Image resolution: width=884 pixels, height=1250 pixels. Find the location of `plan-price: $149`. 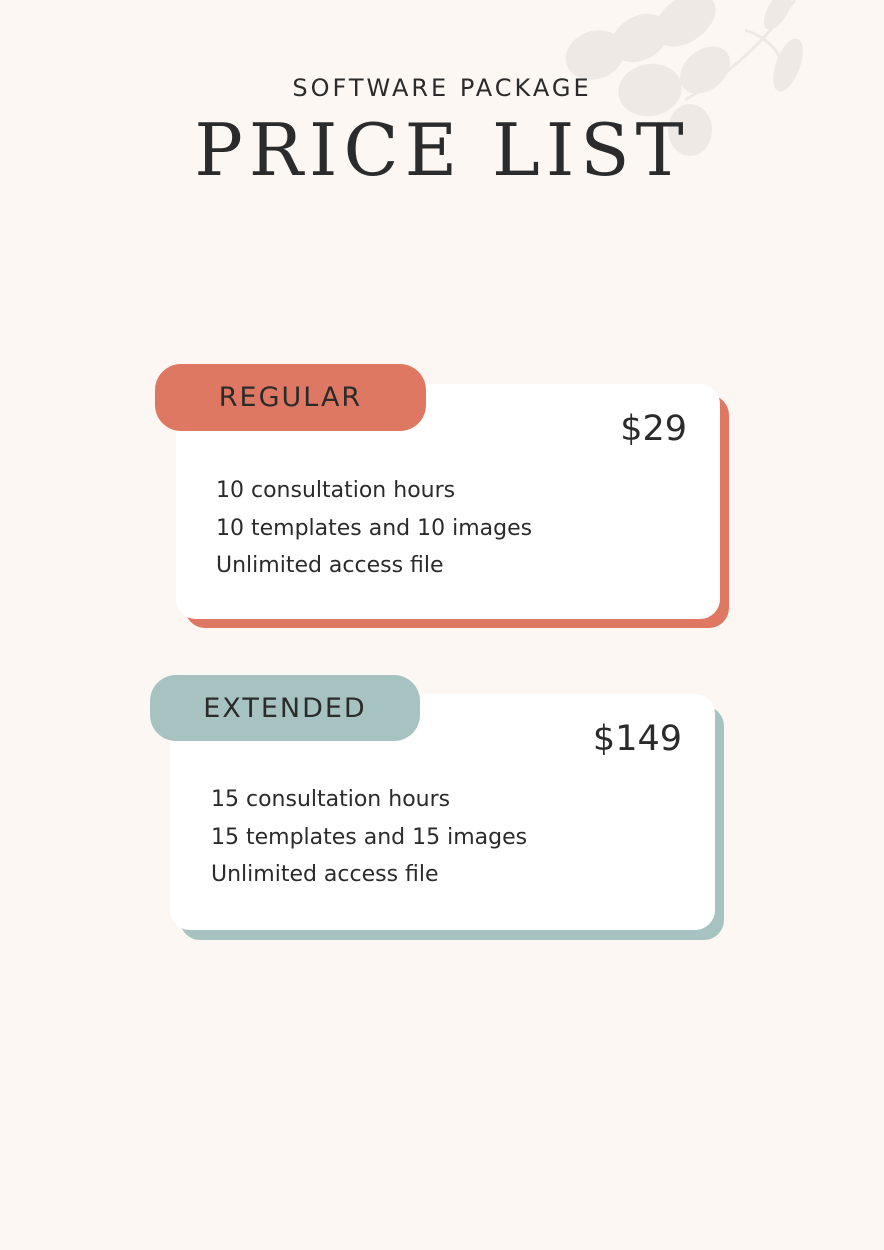

plan-price: $149 is located at coordinates (637, 739).